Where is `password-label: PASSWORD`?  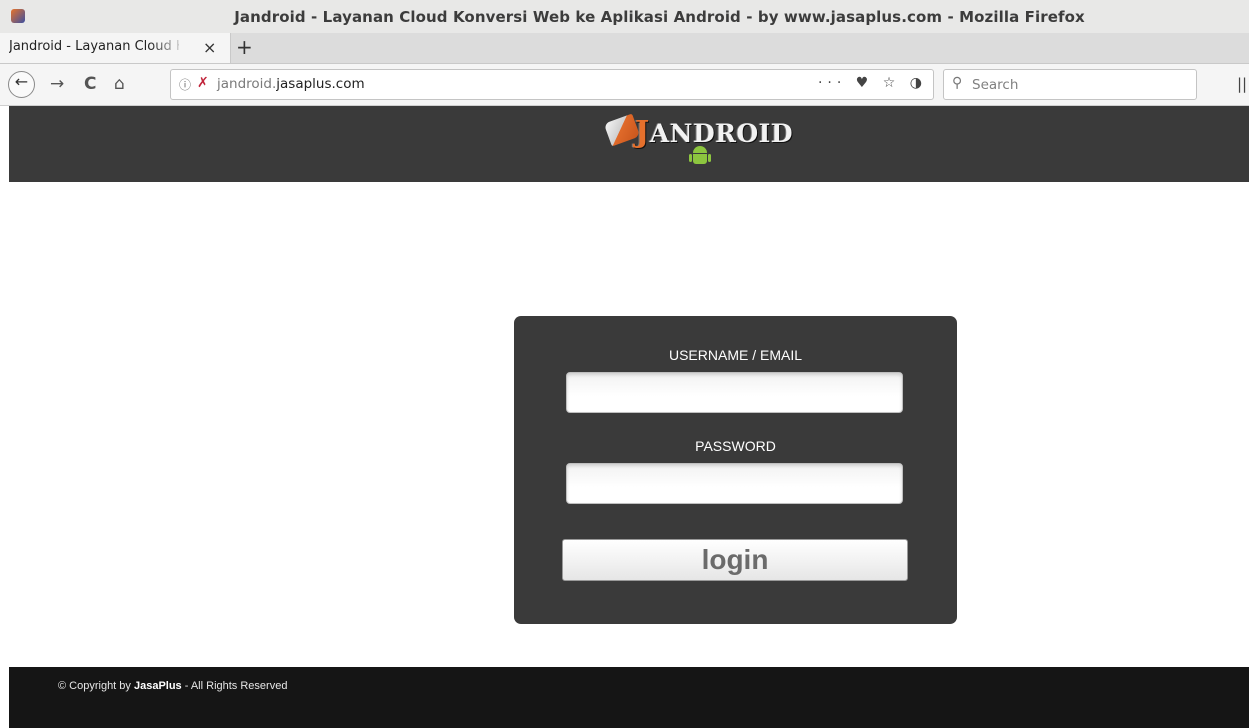
password-label: PASSWORD is located at coordinates (735, 446).